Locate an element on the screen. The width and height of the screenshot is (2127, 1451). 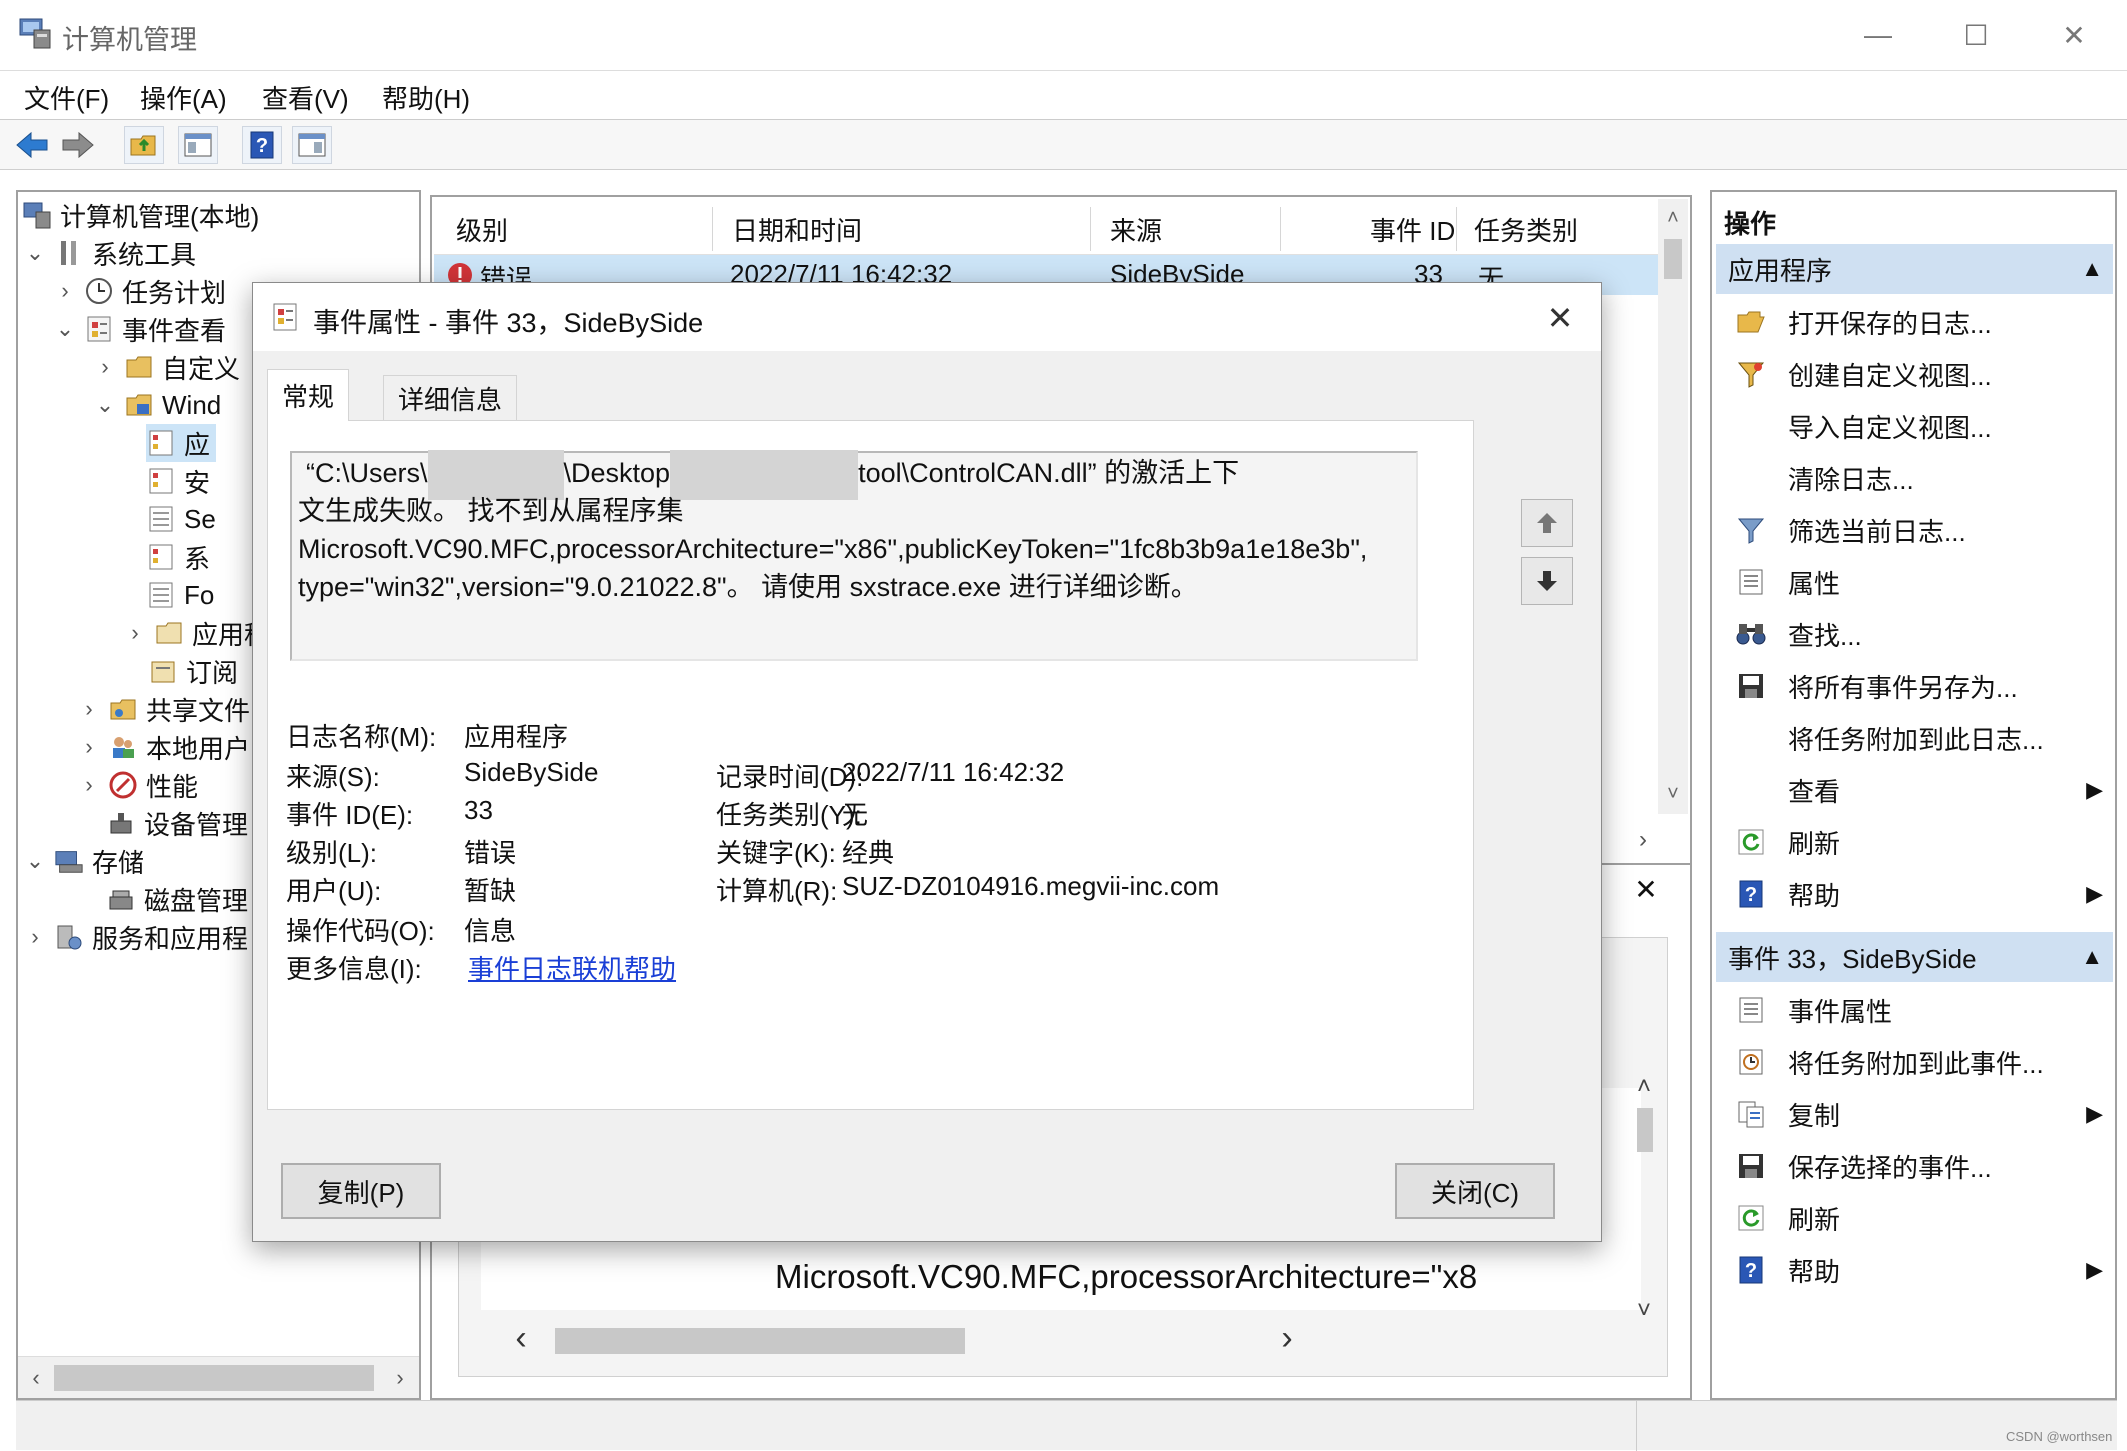
tree-item-applications-services: › 应用程 is located at coordinates (196, 633).